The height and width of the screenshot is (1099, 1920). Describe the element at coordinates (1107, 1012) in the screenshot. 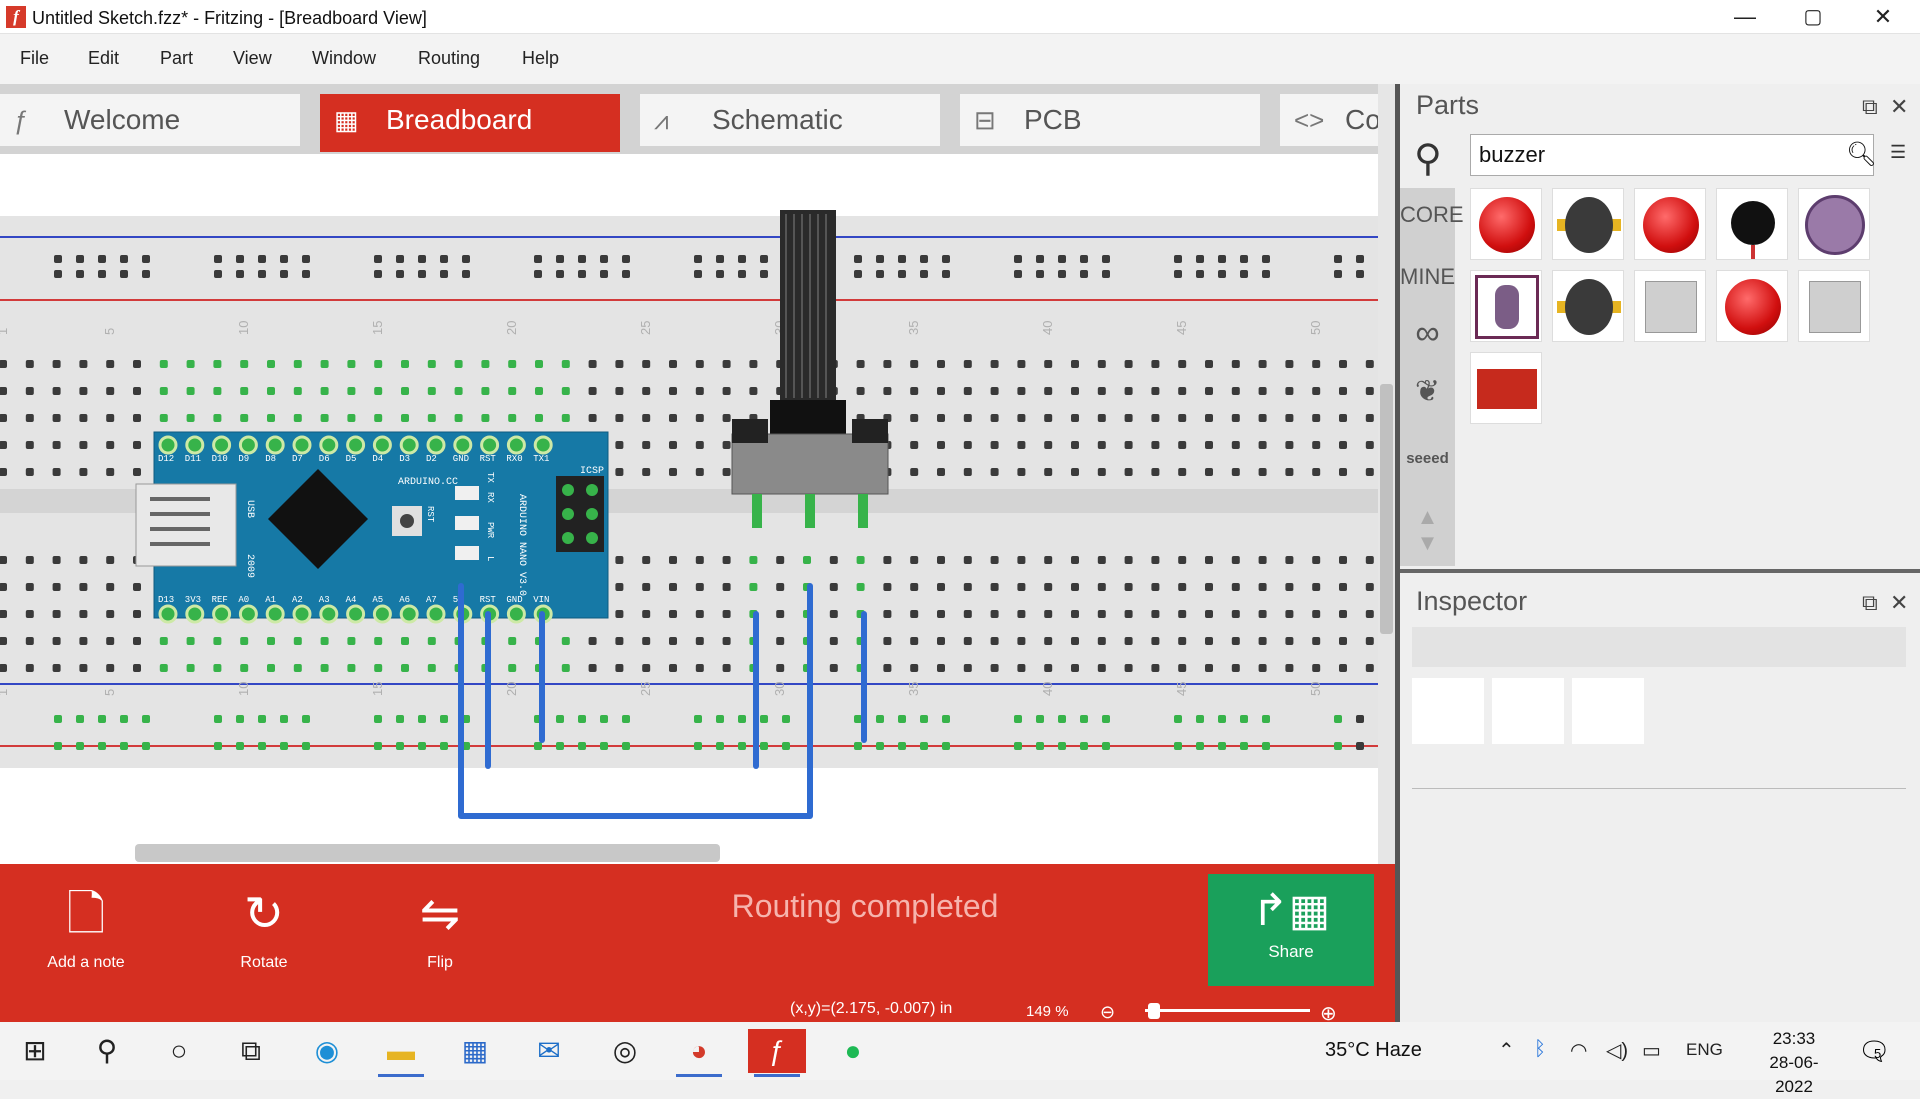

I see `zoom-out-icon: ⊖` at that location.